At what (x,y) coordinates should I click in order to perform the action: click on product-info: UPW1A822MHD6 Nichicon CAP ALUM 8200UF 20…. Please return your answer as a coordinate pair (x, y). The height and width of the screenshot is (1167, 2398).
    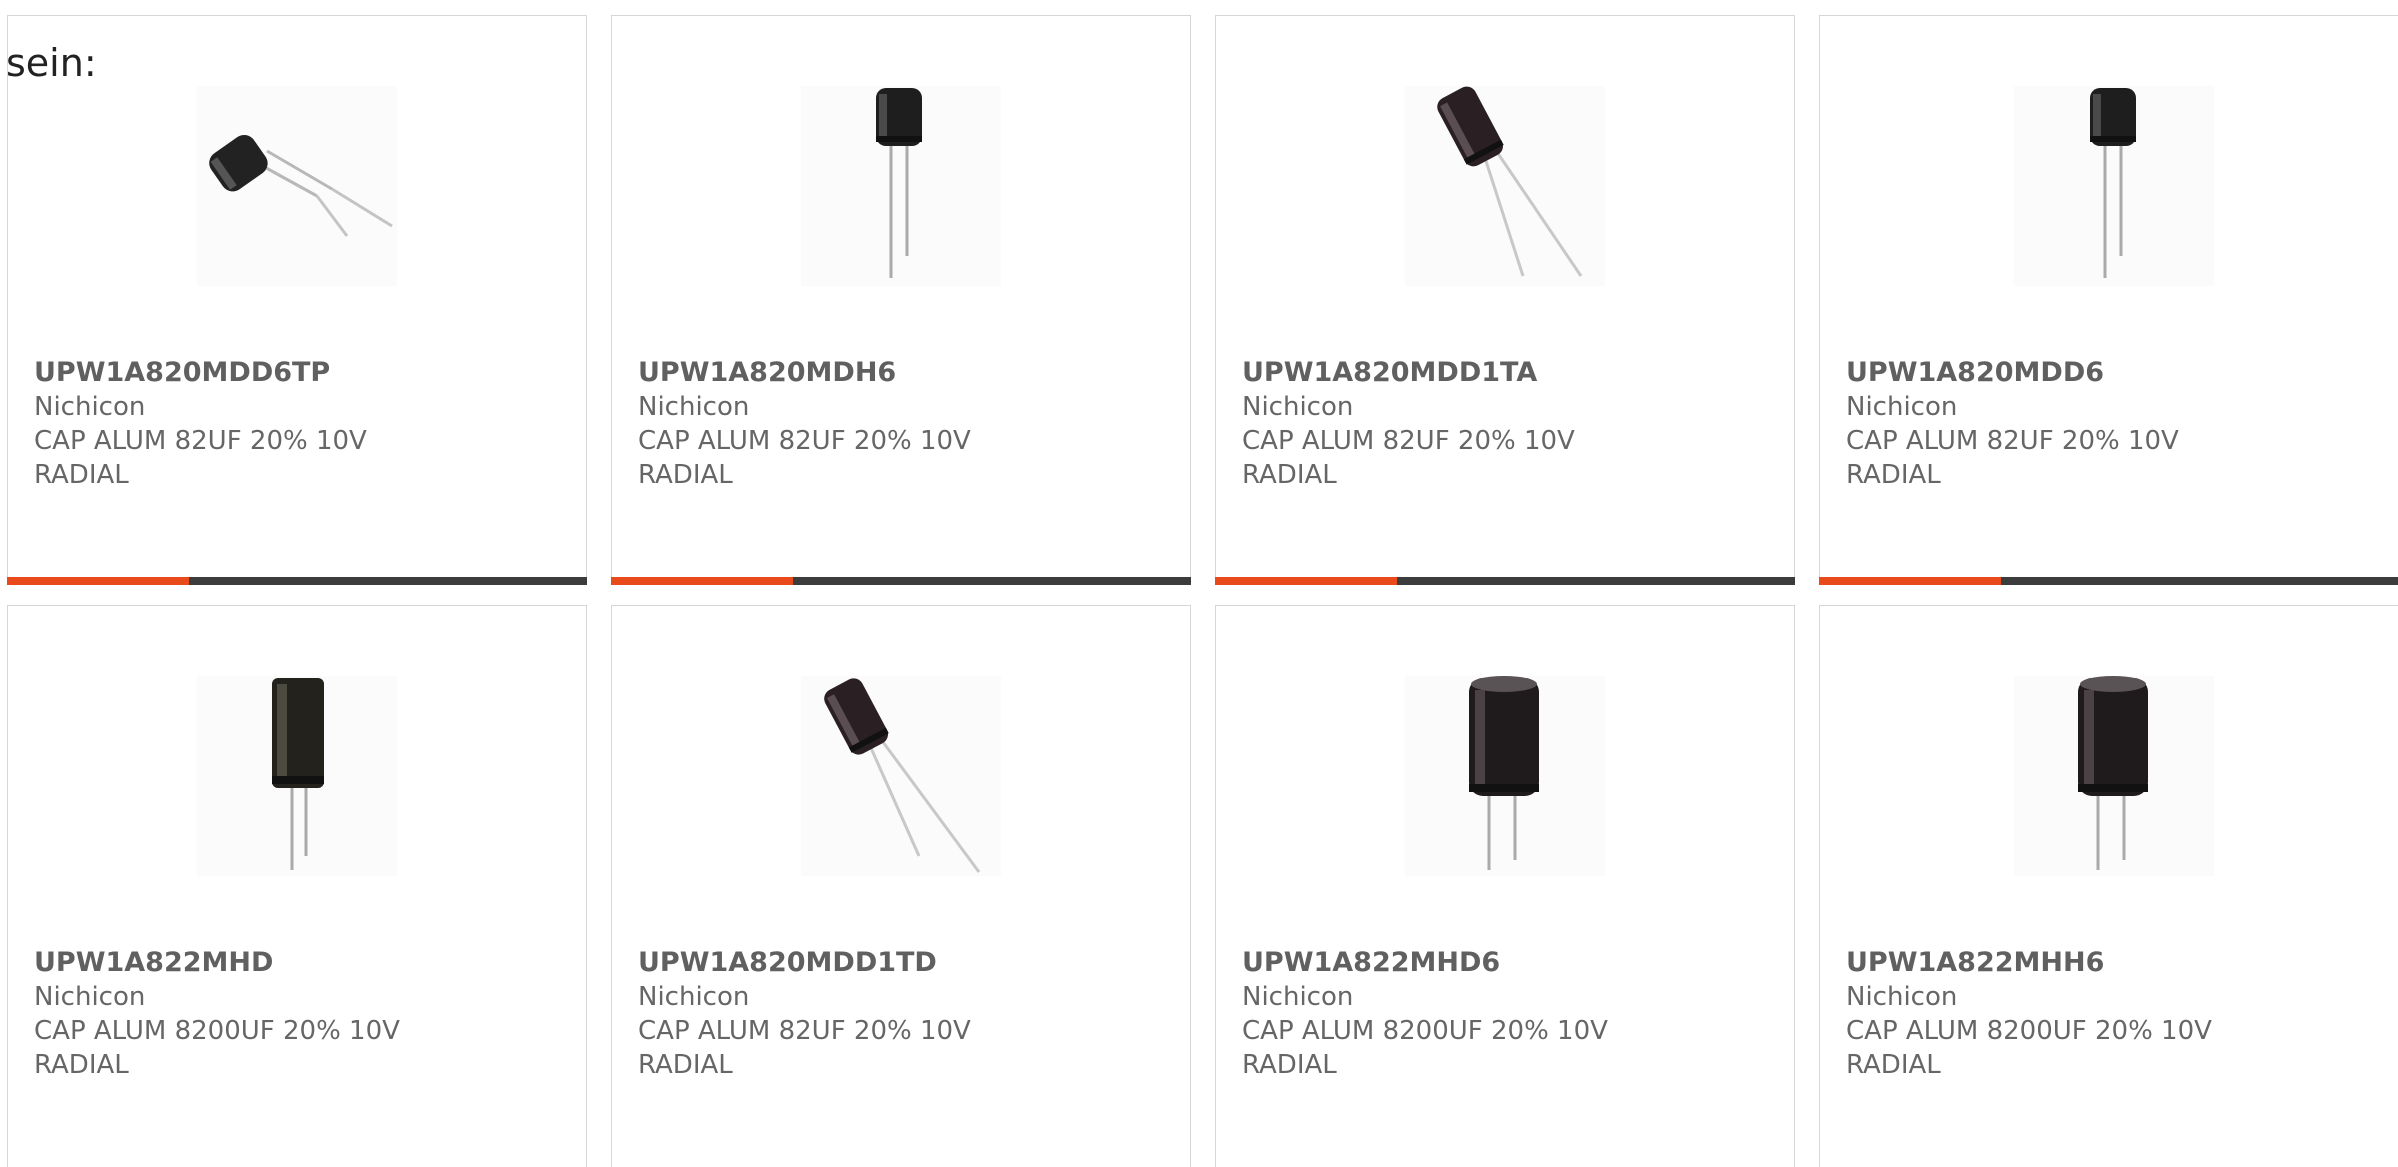
    Looking at the image, I should click on (1425, 1014).